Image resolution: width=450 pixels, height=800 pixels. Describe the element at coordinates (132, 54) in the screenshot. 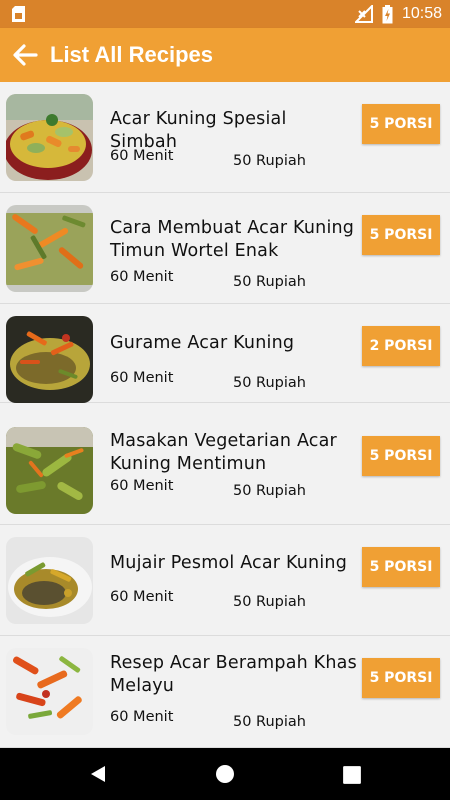

I see `page-title: List All Recipes` at that location.